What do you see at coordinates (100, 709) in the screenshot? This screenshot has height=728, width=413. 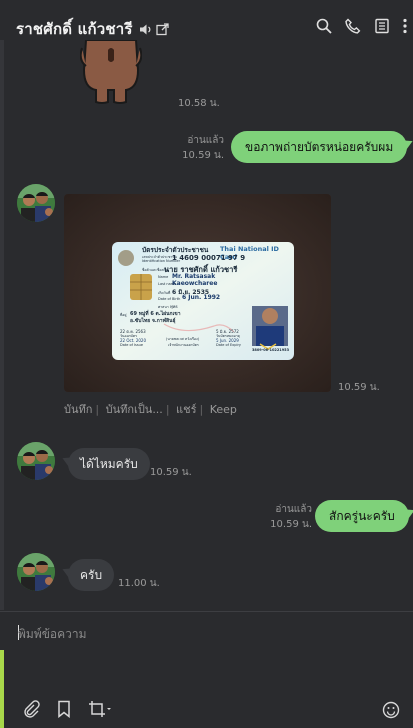 I see `crop-icon` at bounding box center [100, 709].